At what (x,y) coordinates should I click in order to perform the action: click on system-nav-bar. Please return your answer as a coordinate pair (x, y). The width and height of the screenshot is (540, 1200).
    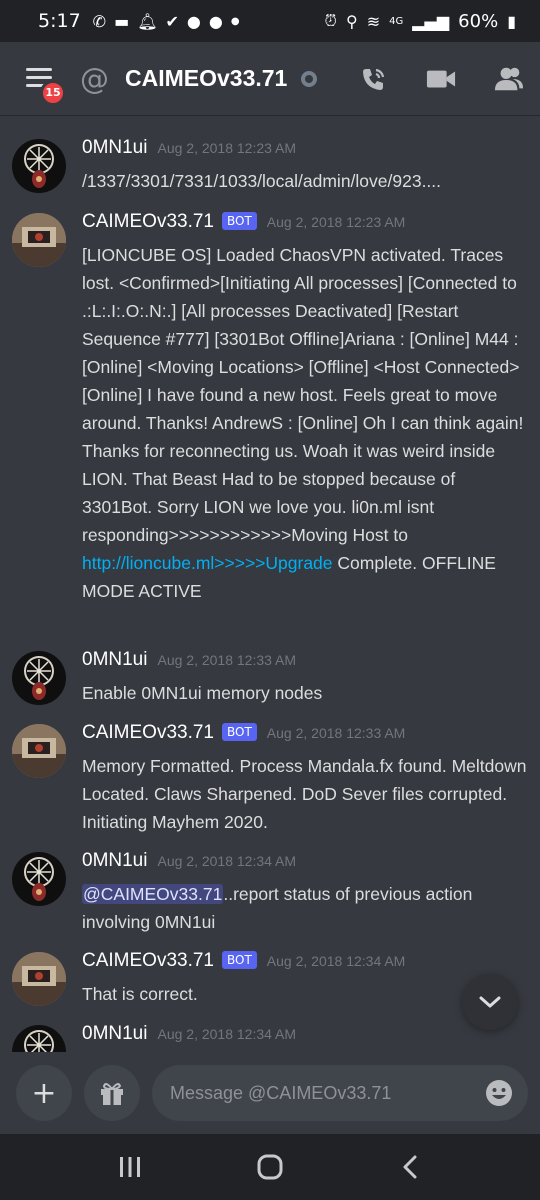
    Looking at the image, I should click on (270, 1167).